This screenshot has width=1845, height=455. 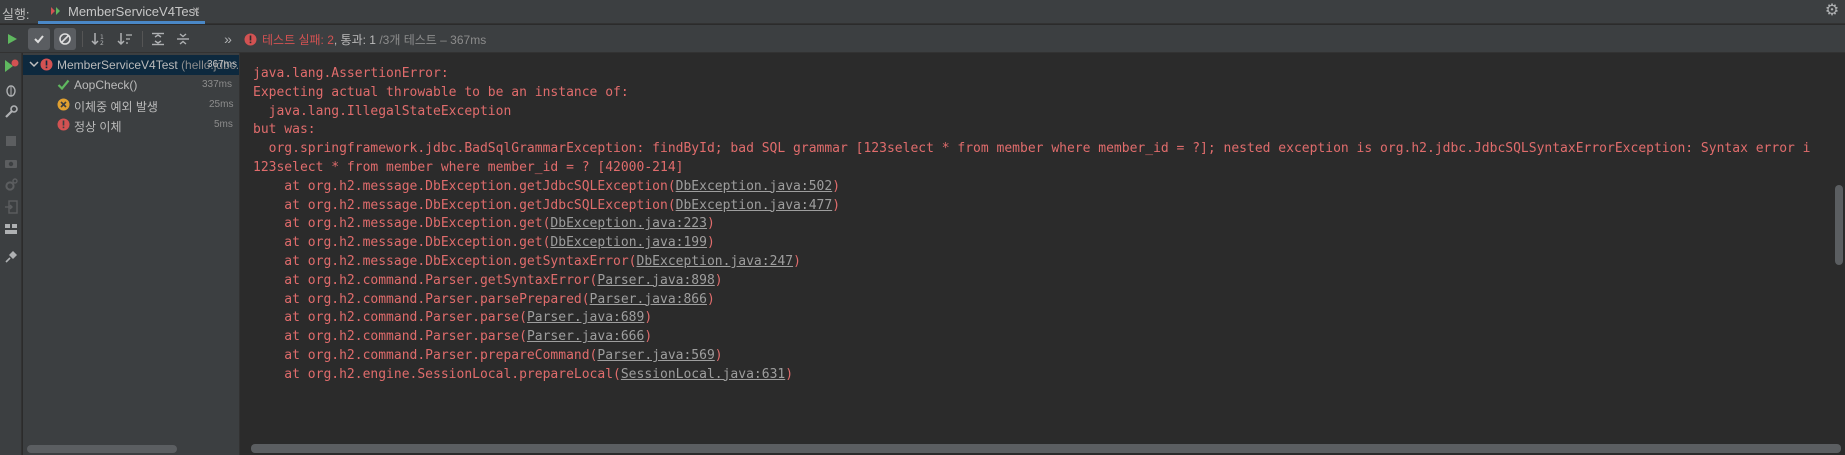 I want to click on stack-frame-text: at org.h2.command.Parser.parse(, so click(x=390, y=337).